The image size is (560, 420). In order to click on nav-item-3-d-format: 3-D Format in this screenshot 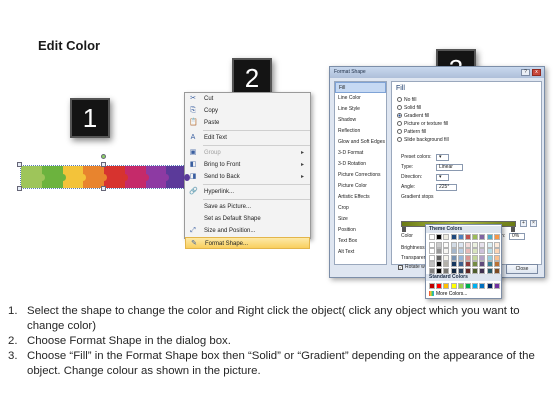, I will do `click(360, 153)`.